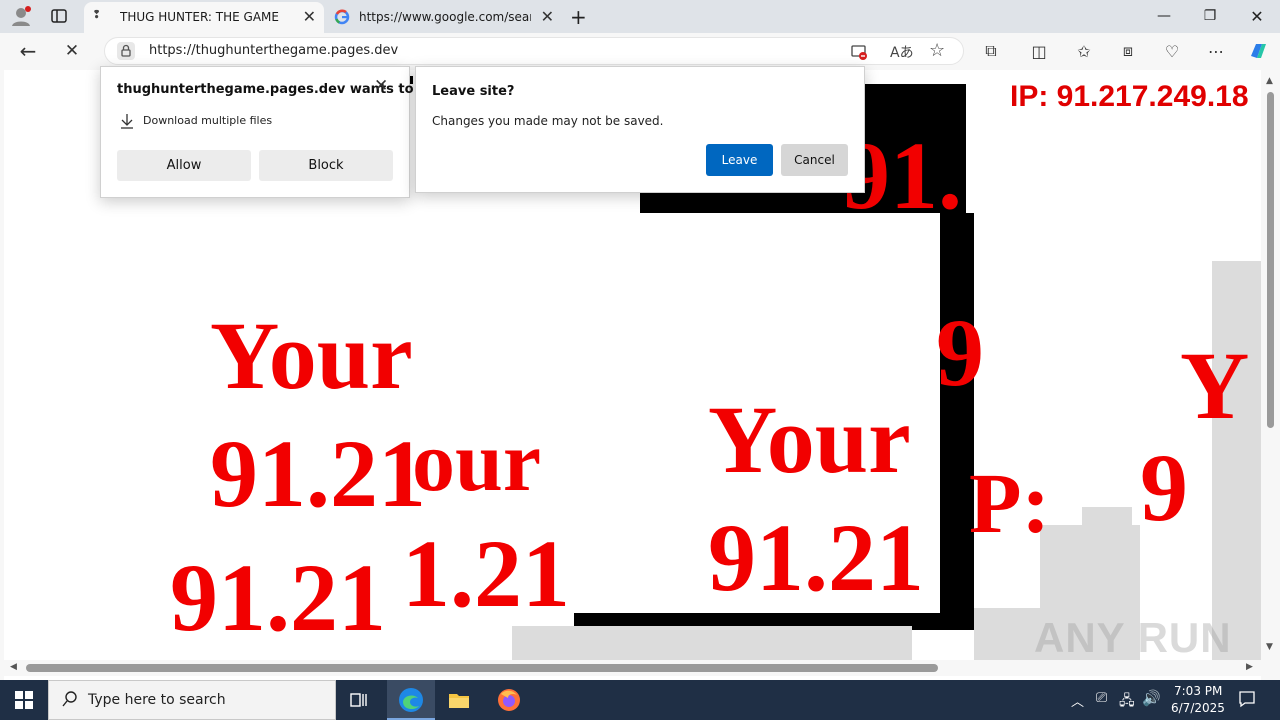  I want to click on address-bar: https://thughunterthegame.pages.dev Aあ ☆, so click(534, 51).